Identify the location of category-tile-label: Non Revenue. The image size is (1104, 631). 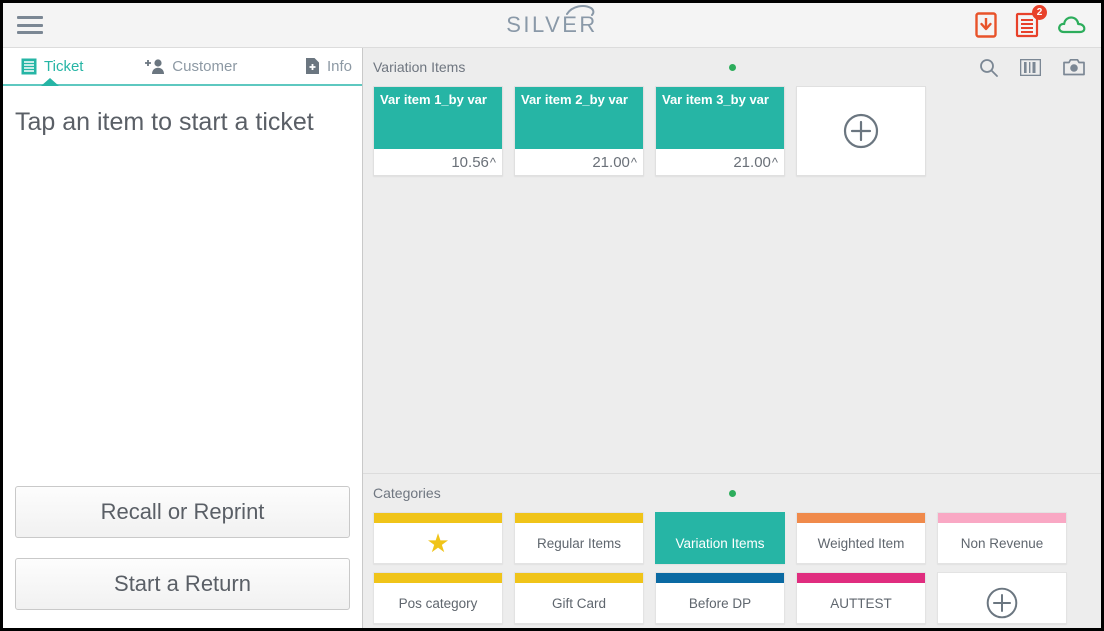
(1002, 543).